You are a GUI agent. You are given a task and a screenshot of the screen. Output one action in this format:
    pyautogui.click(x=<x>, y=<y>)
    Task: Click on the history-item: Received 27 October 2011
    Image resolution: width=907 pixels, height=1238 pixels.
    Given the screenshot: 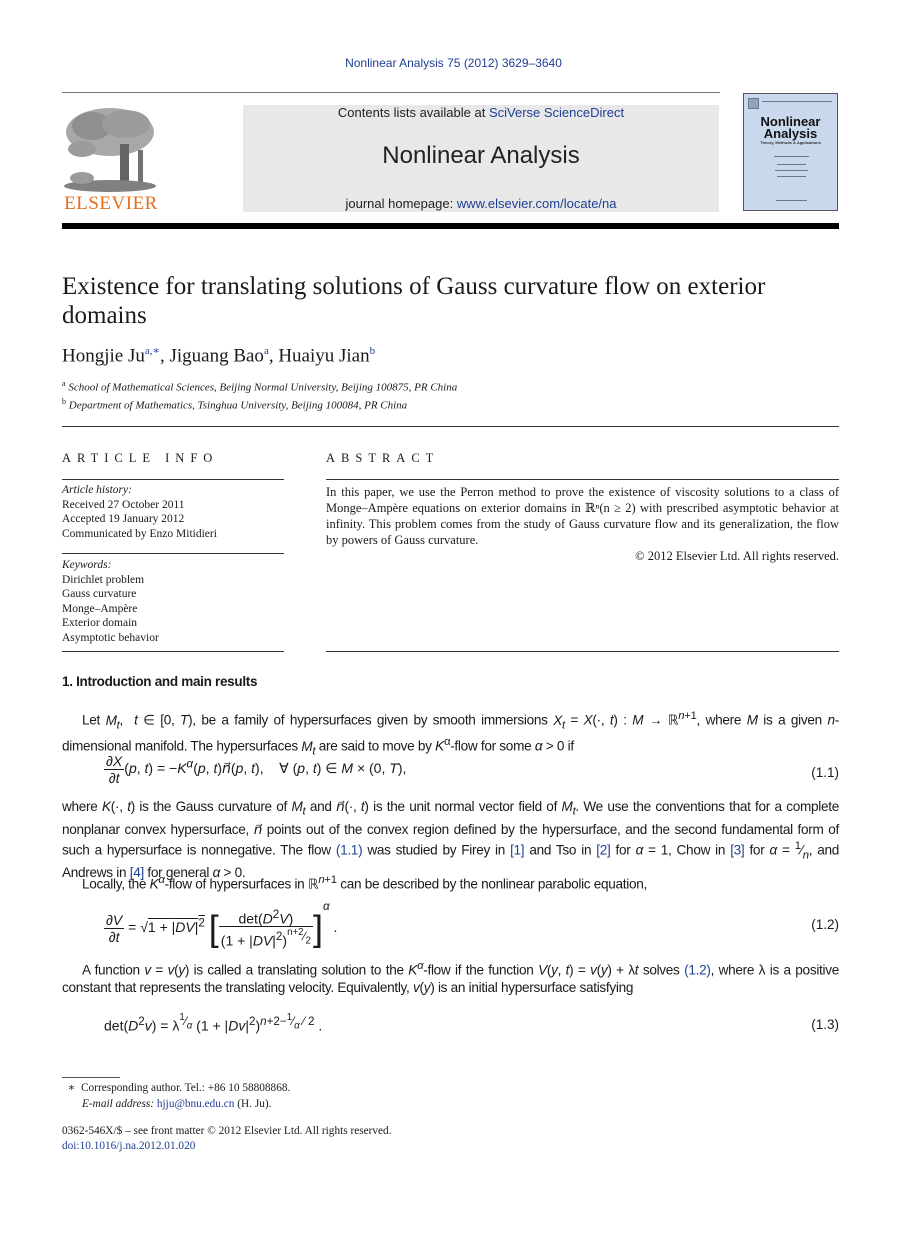 What is the action you would take?
    pyautogui.click(x=123, y=504)
    